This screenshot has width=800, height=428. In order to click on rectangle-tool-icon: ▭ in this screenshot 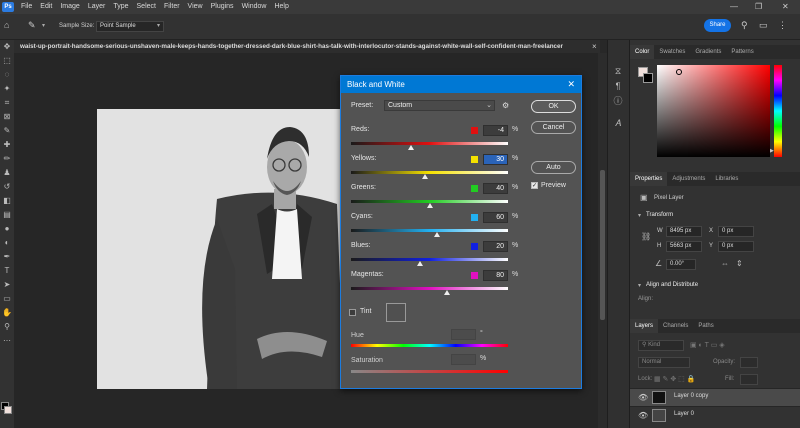, I will do `click(7, 299)`.